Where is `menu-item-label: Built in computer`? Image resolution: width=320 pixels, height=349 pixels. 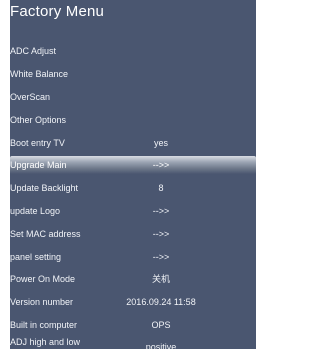 menu-item-label: Built in computer is located at coordinates (44, 325).